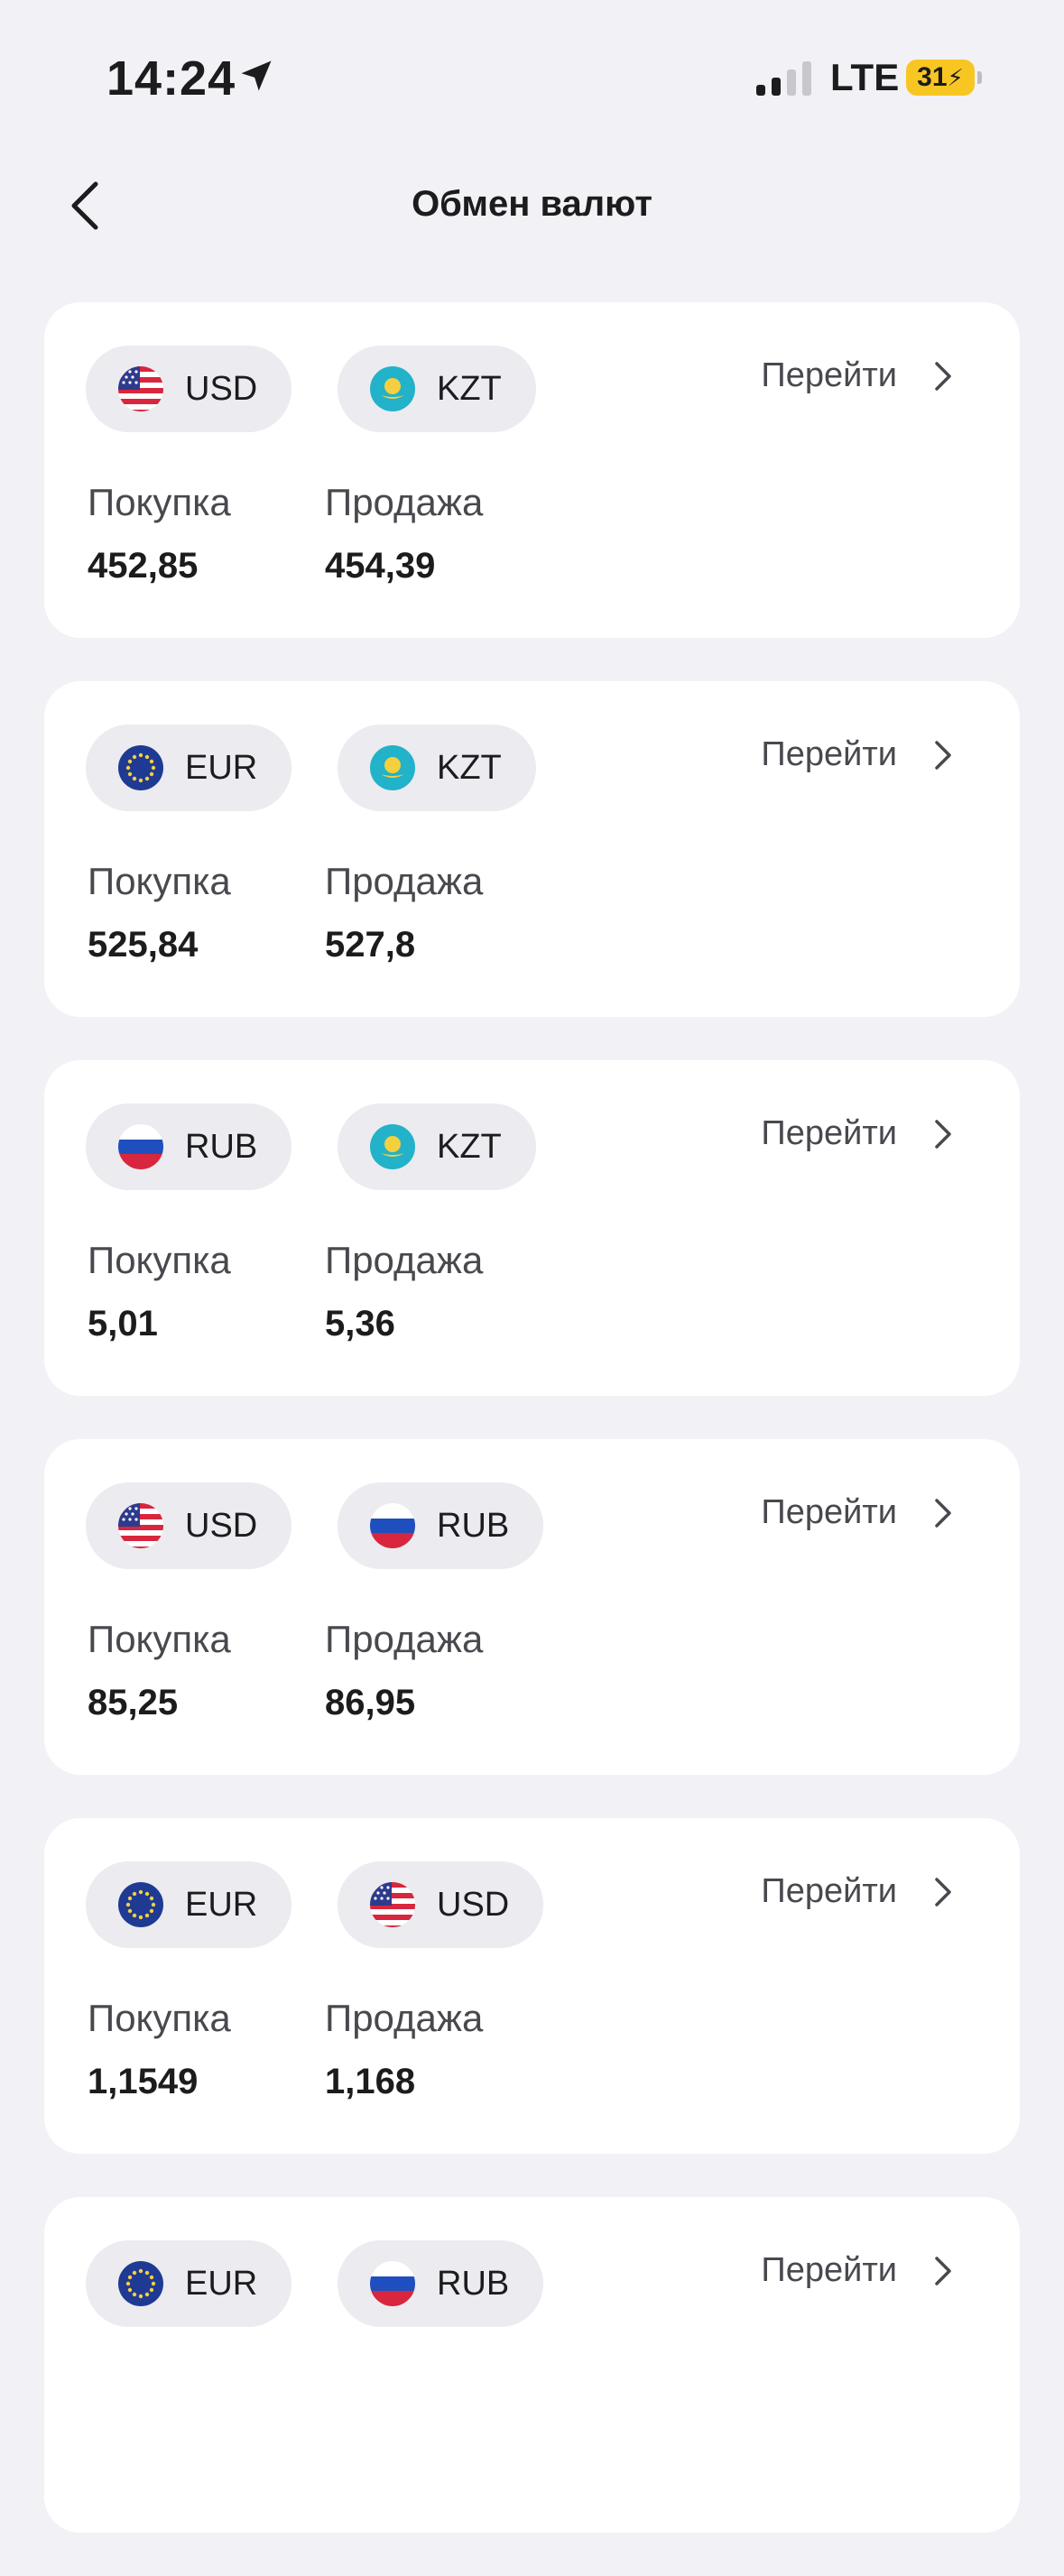 Image resolution: width=1064 pixels, height=2576 pixels. Describe the element at coordinates (360, 1323) in the screenshot. I see `sell-value: 5,36` at that location.